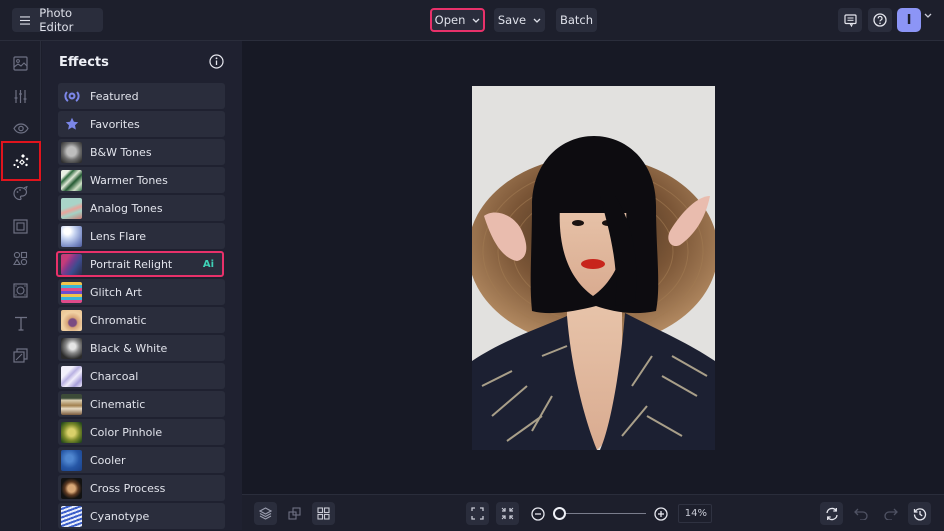  I want to click on batch-label: Batch, so click(576, 20).